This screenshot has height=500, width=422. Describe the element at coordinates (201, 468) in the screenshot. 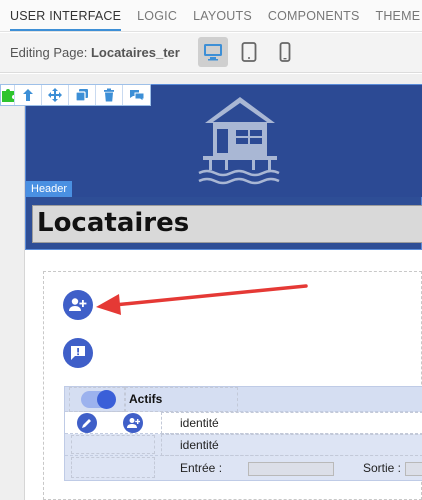

I see `entry-date-label: Entrée :` at that location.